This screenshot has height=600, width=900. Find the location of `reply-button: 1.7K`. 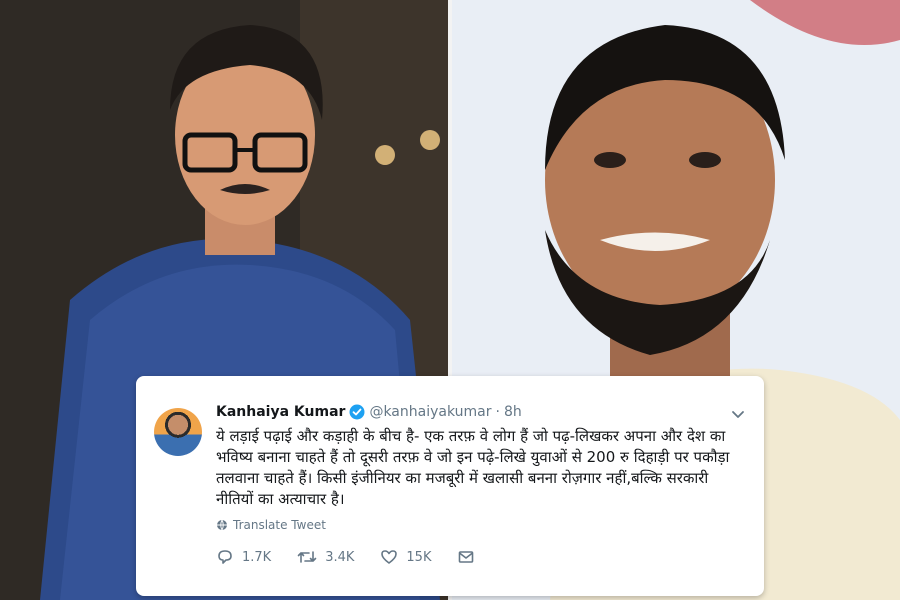

reply-button: 1.7K is located at coordinates (243, 557).